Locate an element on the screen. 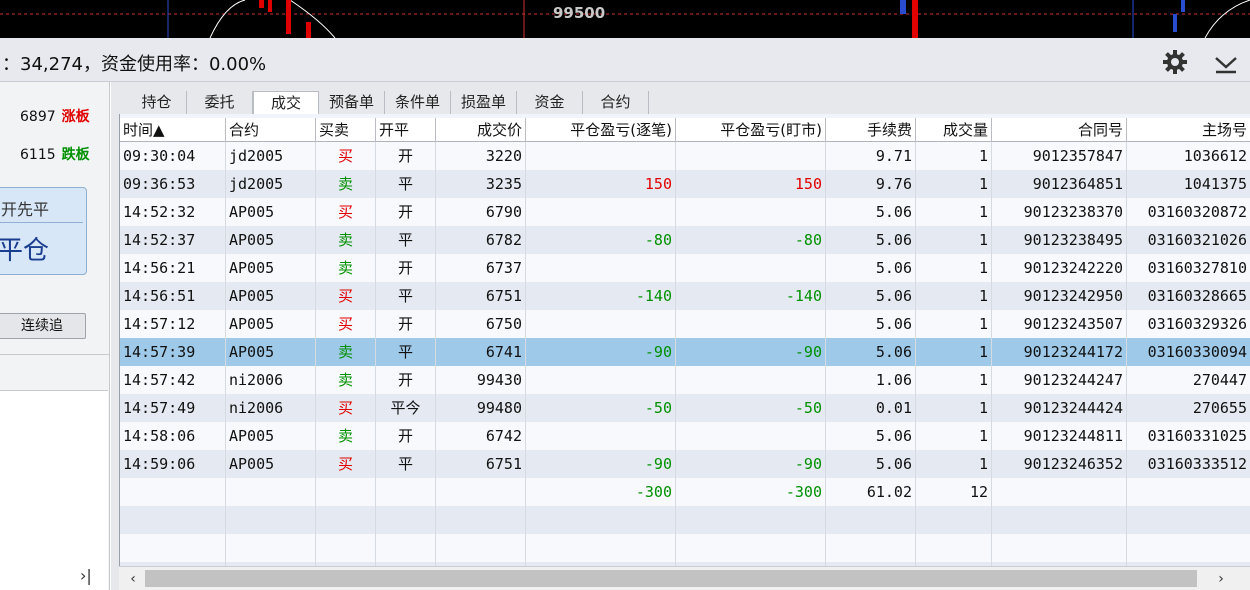 This screenshot has height=590, width=1250. scrollbar-thumb is located at coordinates (671, 578).